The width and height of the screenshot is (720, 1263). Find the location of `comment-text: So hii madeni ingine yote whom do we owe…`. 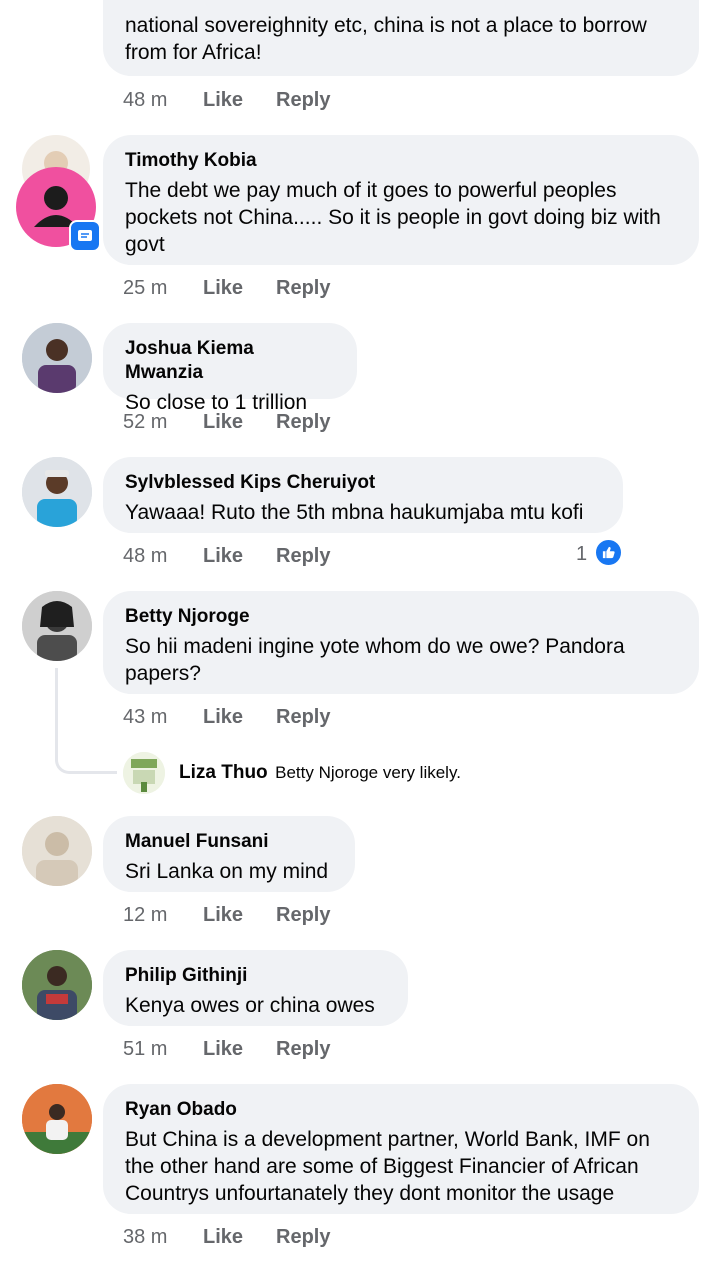

comment-text: So hii madeni ingine yote whom do we owe… is located at coordinates (375, 660).